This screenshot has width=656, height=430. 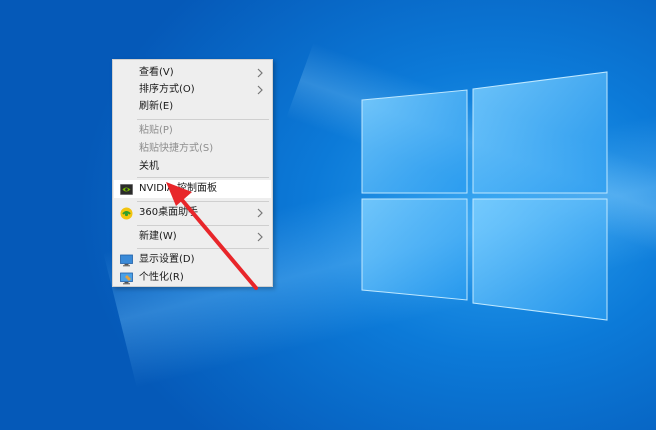 What do you see at coordinates (126, 213) in the screenshot?
I see `360-icon` at bounding box center [126, 213].